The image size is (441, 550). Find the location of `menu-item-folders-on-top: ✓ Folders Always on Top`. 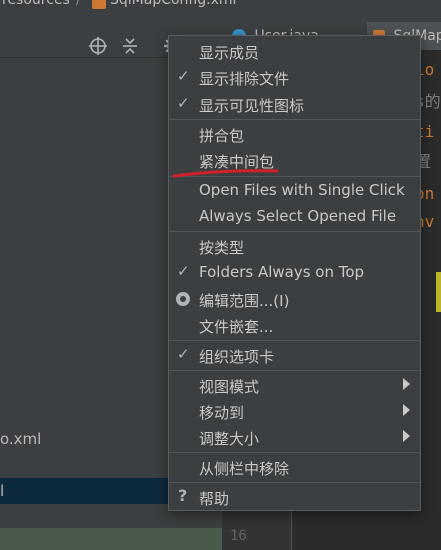

menu-item-folders-on-top: ✓ Folders Always on Top is located at coordinates (294, 272).